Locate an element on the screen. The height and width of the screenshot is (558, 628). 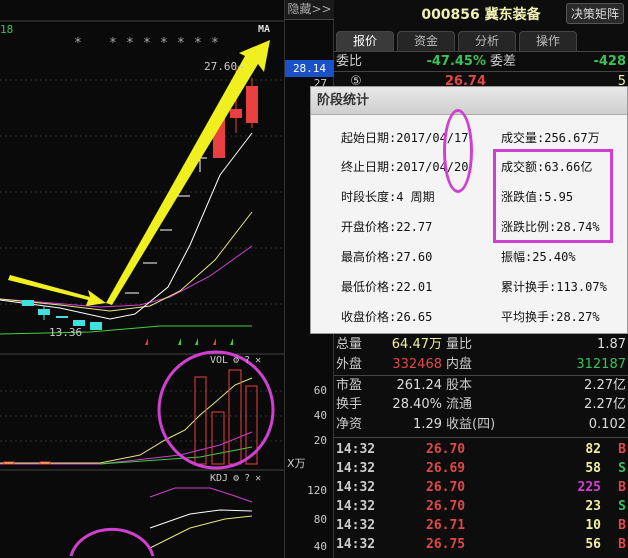
highlight-ellipse is located at coordinates (458, 151).